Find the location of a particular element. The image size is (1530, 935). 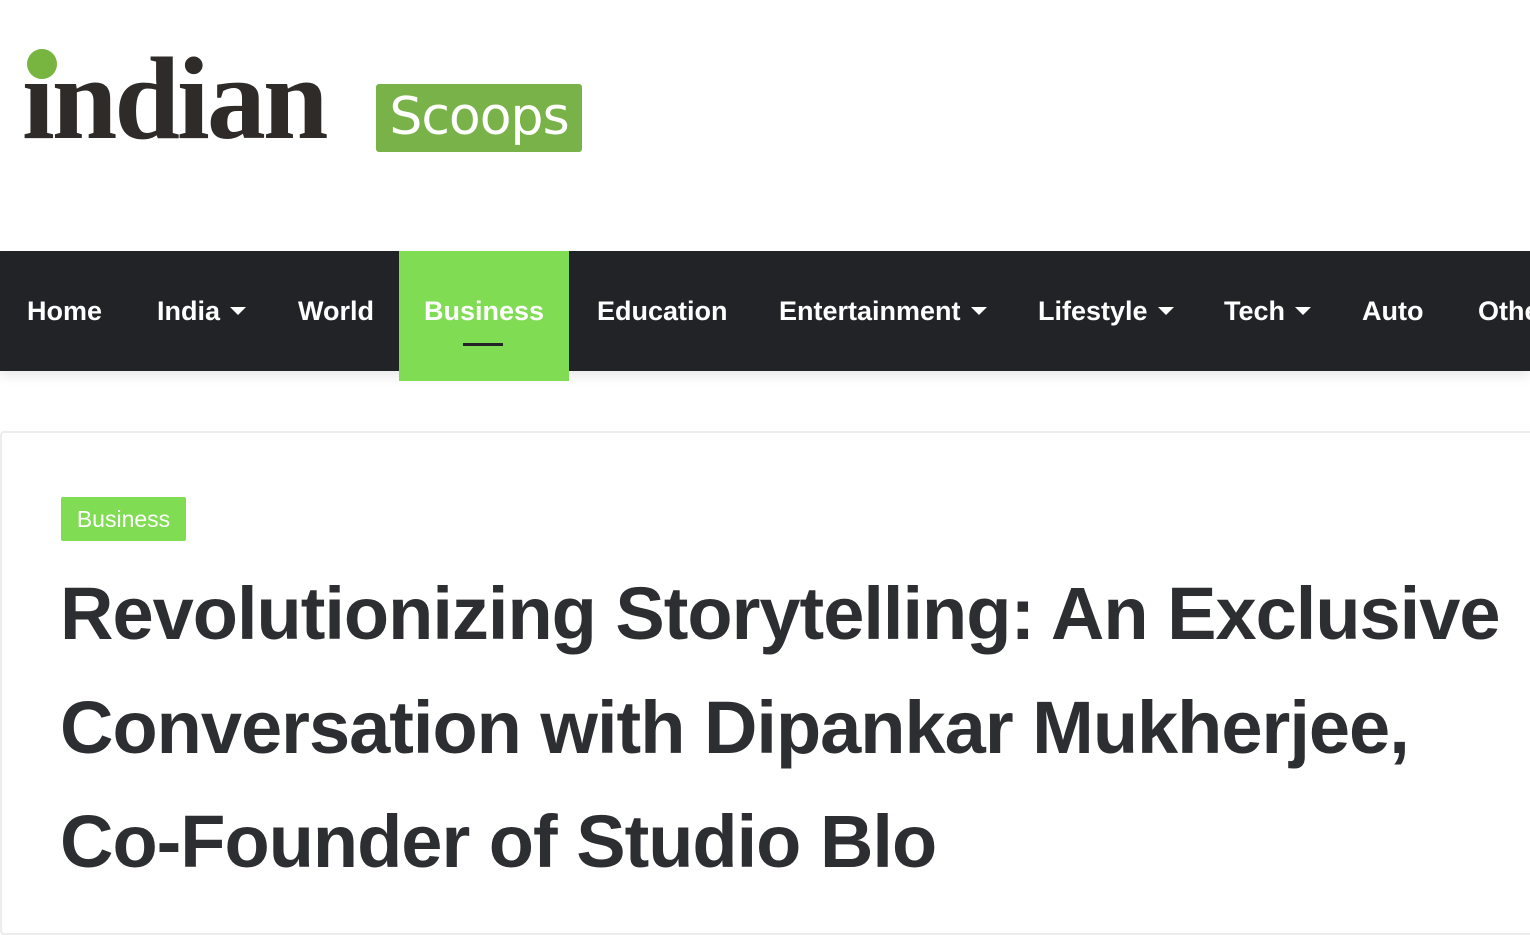

nav-item-lifestyle: Lifestyle is located at coordinates (1106, 311).